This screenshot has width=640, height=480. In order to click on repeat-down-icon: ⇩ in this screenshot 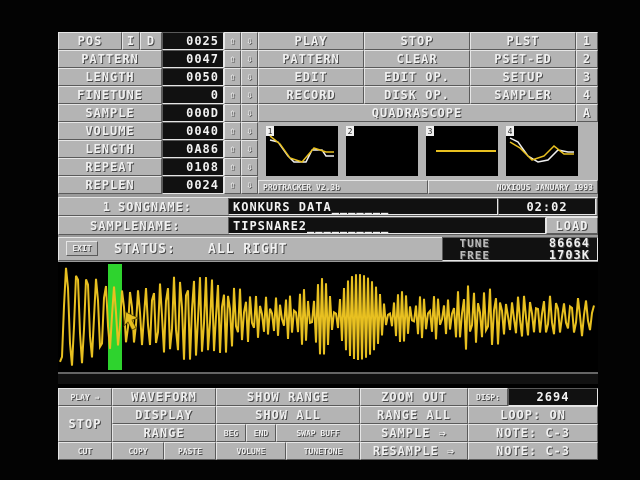, I will do `click(249, 167)`.